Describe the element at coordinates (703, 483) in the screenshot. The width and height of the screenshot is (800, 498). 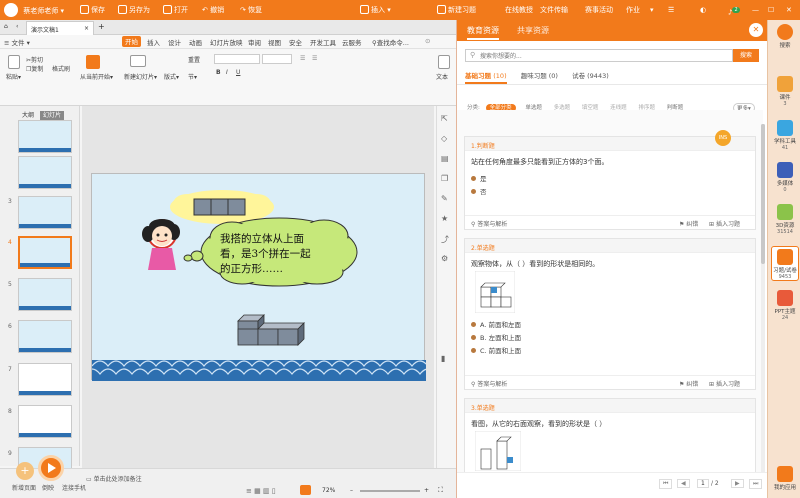
I see `current-page: 1` at that location.